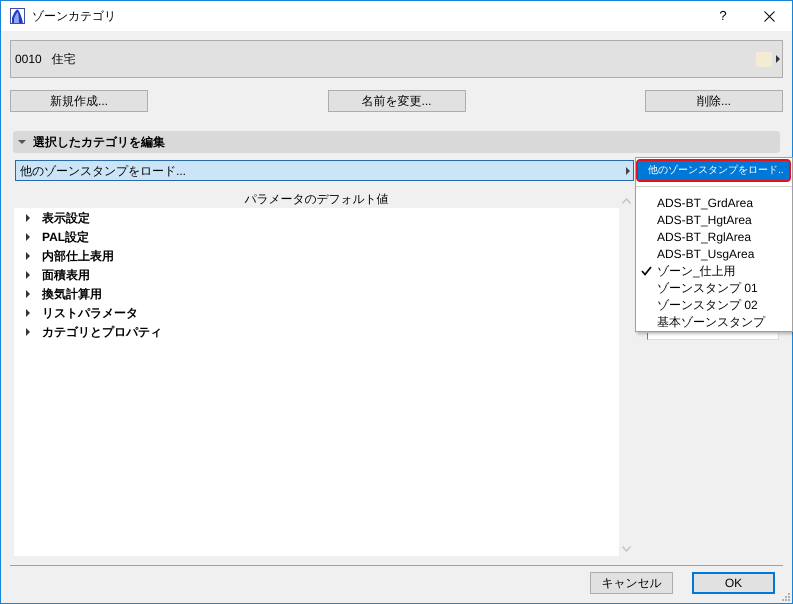 This screenshot has height=604, width=793. What do you see at coordinates (714, 202) in the screenshot?
I see `menu-item: ADS-BT_GrdArea` at bounding box center [714, 202].